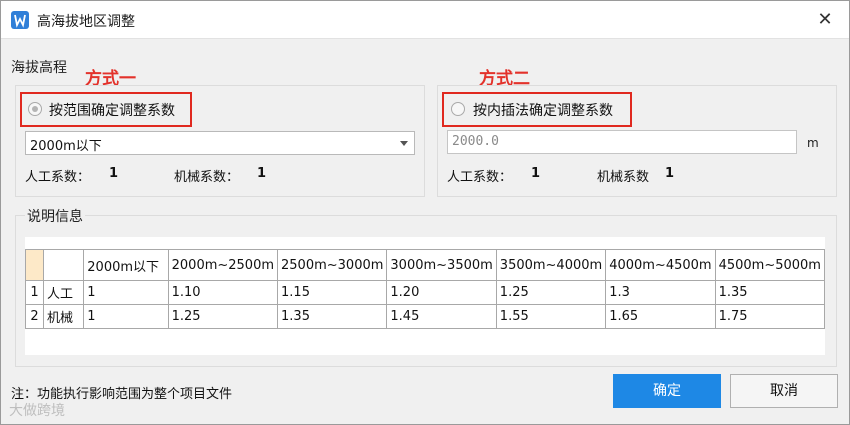 This screenshot has height=425, width=850. I want to click on method-two-radio, so click(458, 109).